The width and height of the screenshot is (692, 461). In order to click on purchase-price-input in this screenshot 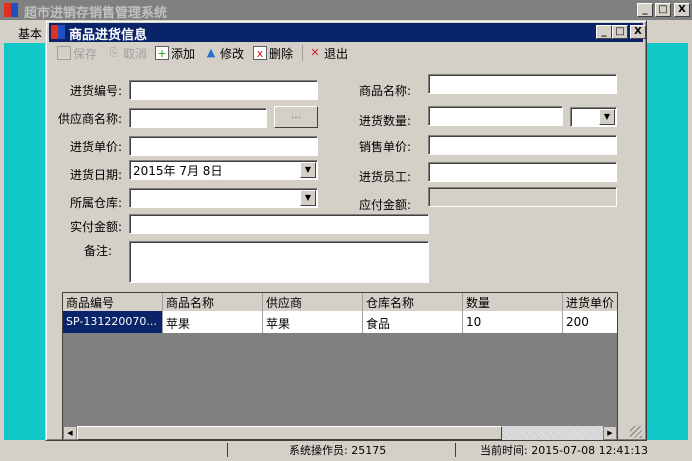, I will do `click(223, 146)`.